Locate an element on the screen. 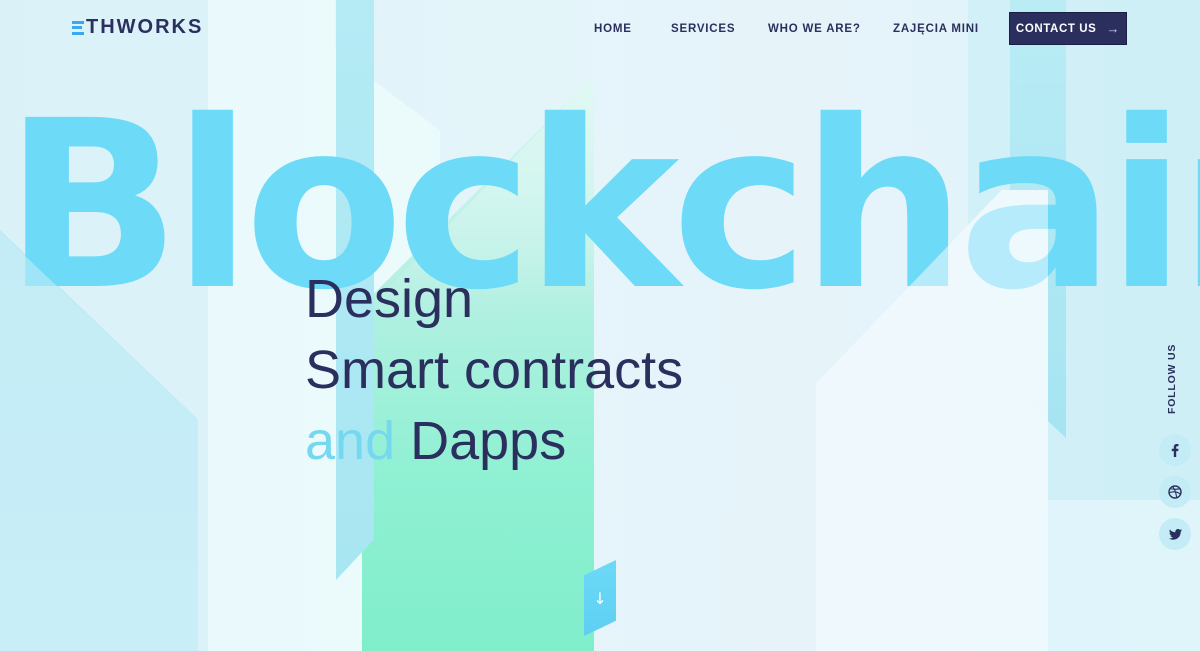 Image resolution: width=1200 pixels, height=651 pixels. headline-and: and is located at coordinates (350, 441).